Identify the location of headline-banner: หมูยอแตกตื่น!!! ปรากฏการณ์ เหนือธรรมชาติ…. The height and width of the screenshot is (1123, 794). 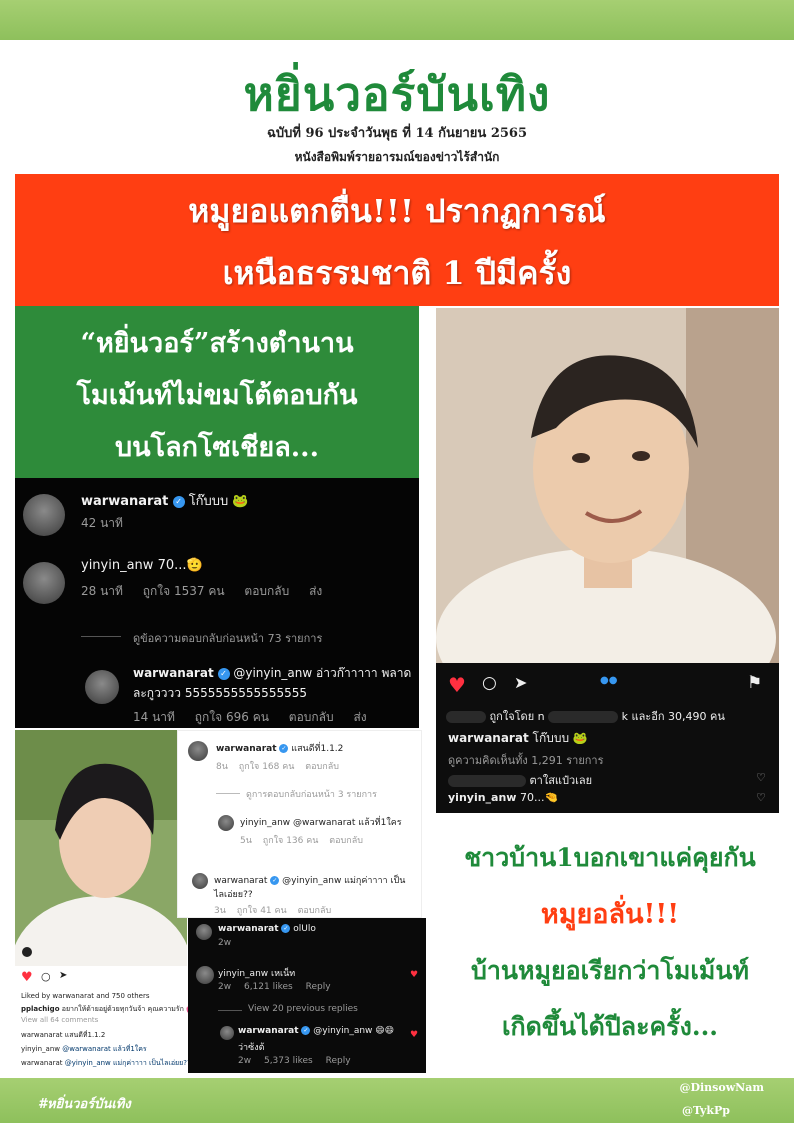
(397, 240).